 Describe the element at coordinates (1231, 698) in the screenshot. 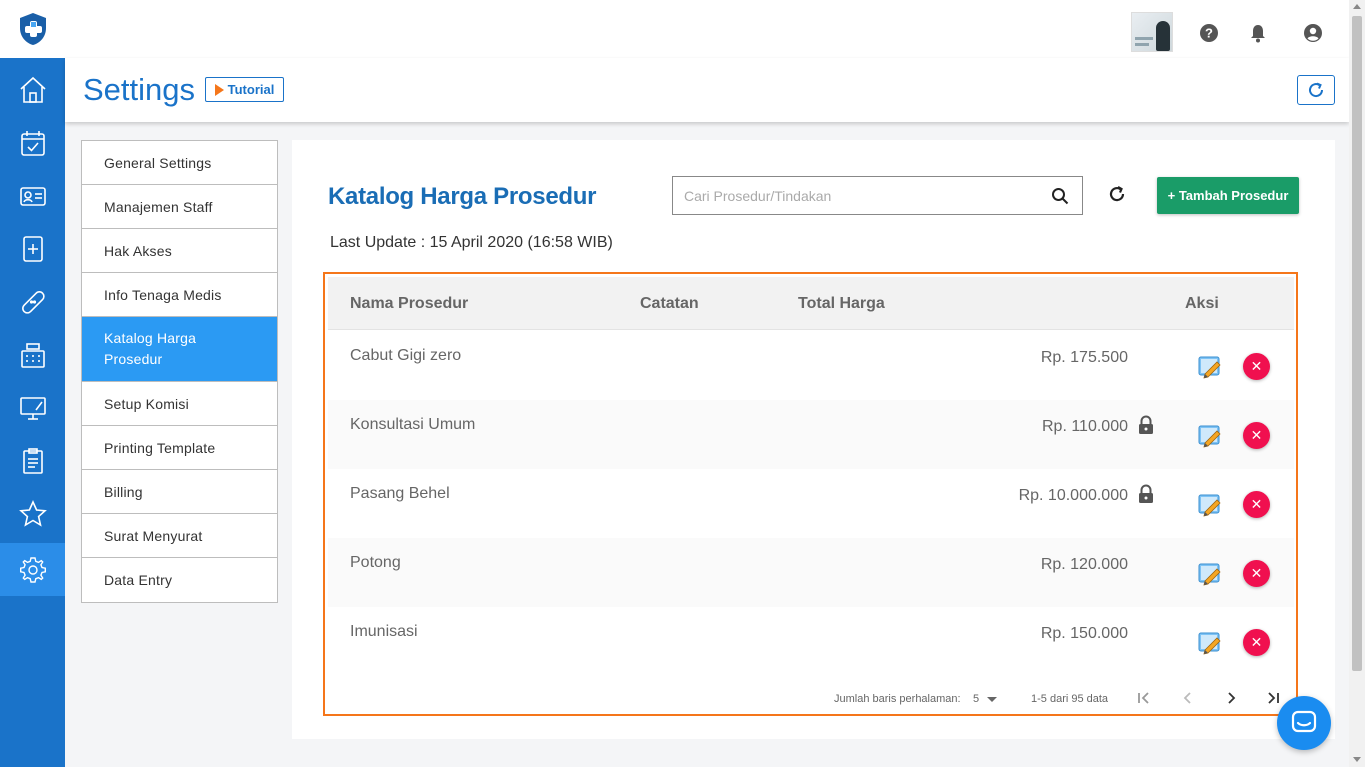

I see `next-page-icon` at that location.